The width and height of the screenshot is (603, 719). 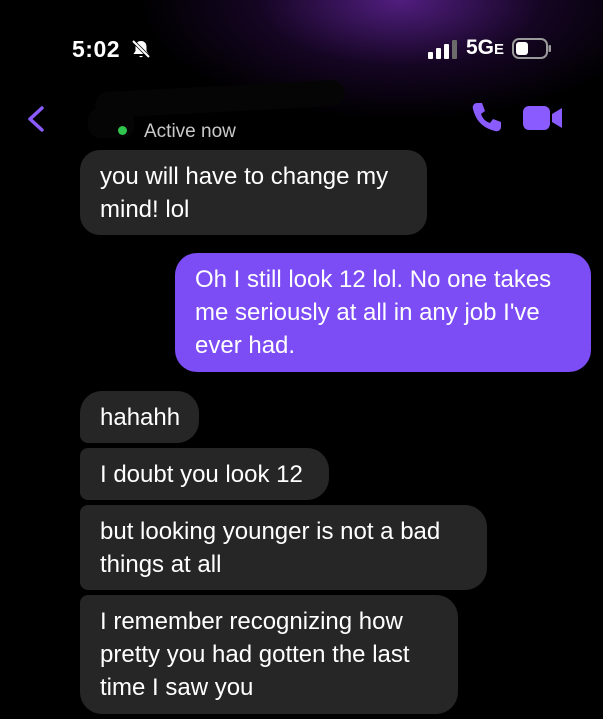 What do you see at coordinates (270, 531) in the screenshot?
I see `message-line: but looking younger is not a bad` at bounding box center [270, 531].